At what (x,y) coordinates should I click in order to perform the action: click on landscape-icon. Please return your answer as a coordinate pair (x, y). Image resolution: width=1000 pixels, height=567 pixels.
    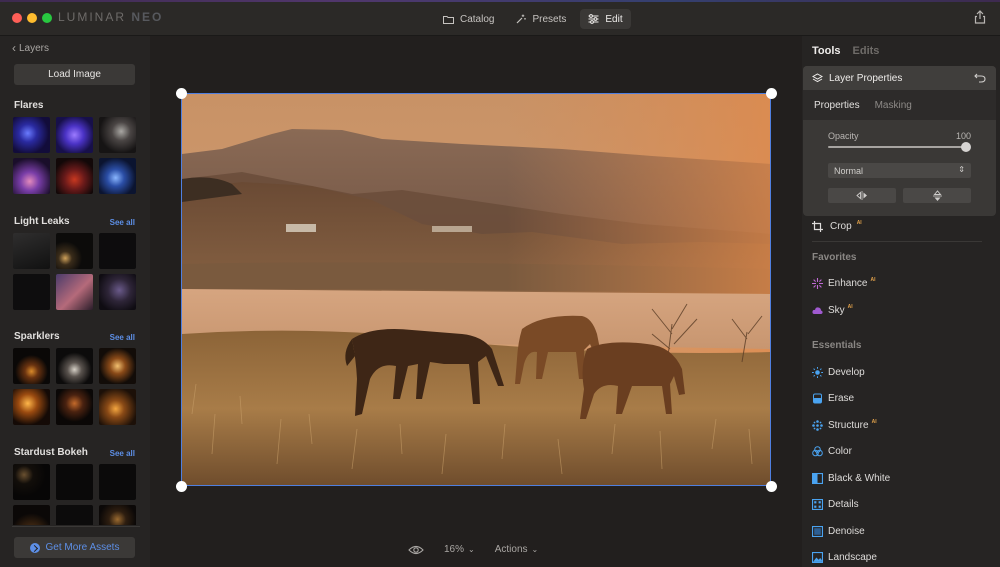
    Looking at the image, I should click on (817, 557).